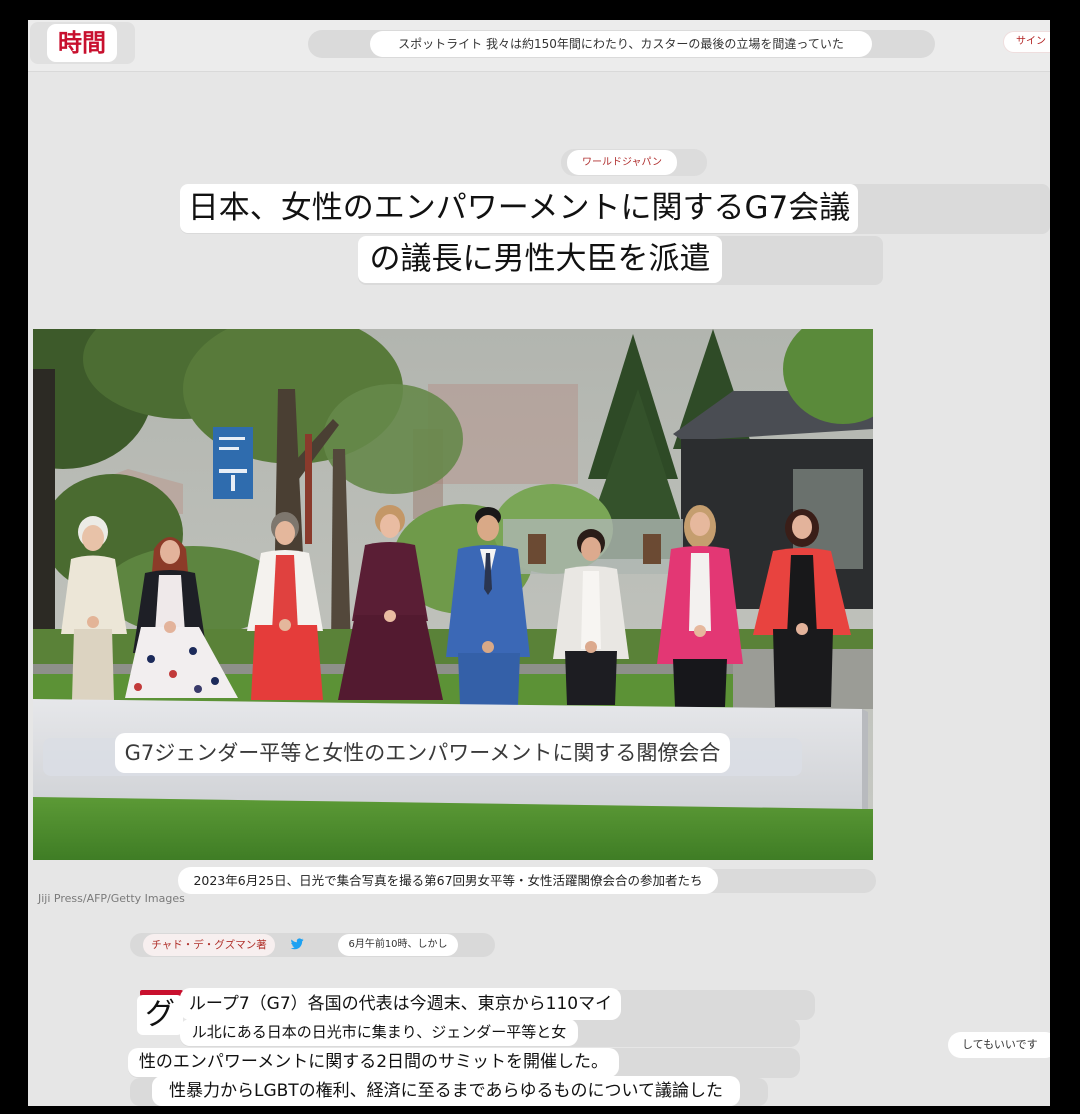  What do you see at coordinates (398, 945) in the screenshot?
I see `publish-time: 6月午前10時、しかし` at bounding box center [398, 945].